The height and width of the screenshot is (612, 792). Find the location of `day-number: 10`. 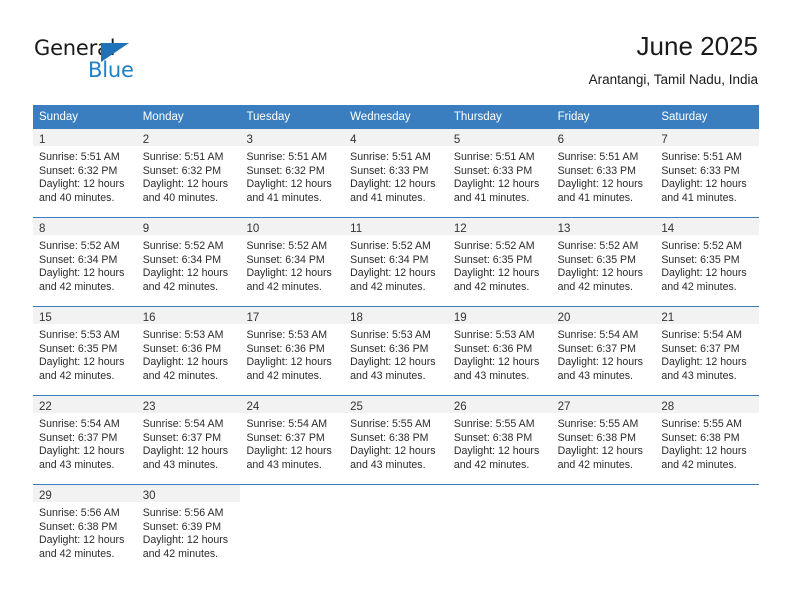

day-number: 10 is located at coordinates (253, 229).